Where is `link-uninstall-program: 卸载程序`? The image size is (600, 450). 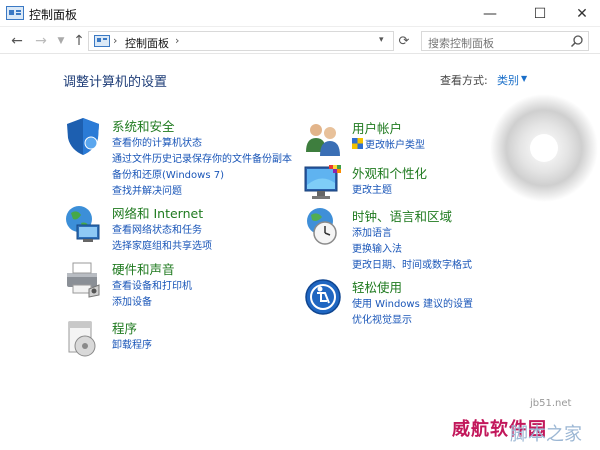
link-uninstall-program: 卸载程序 is located at coordinates (132, 343).